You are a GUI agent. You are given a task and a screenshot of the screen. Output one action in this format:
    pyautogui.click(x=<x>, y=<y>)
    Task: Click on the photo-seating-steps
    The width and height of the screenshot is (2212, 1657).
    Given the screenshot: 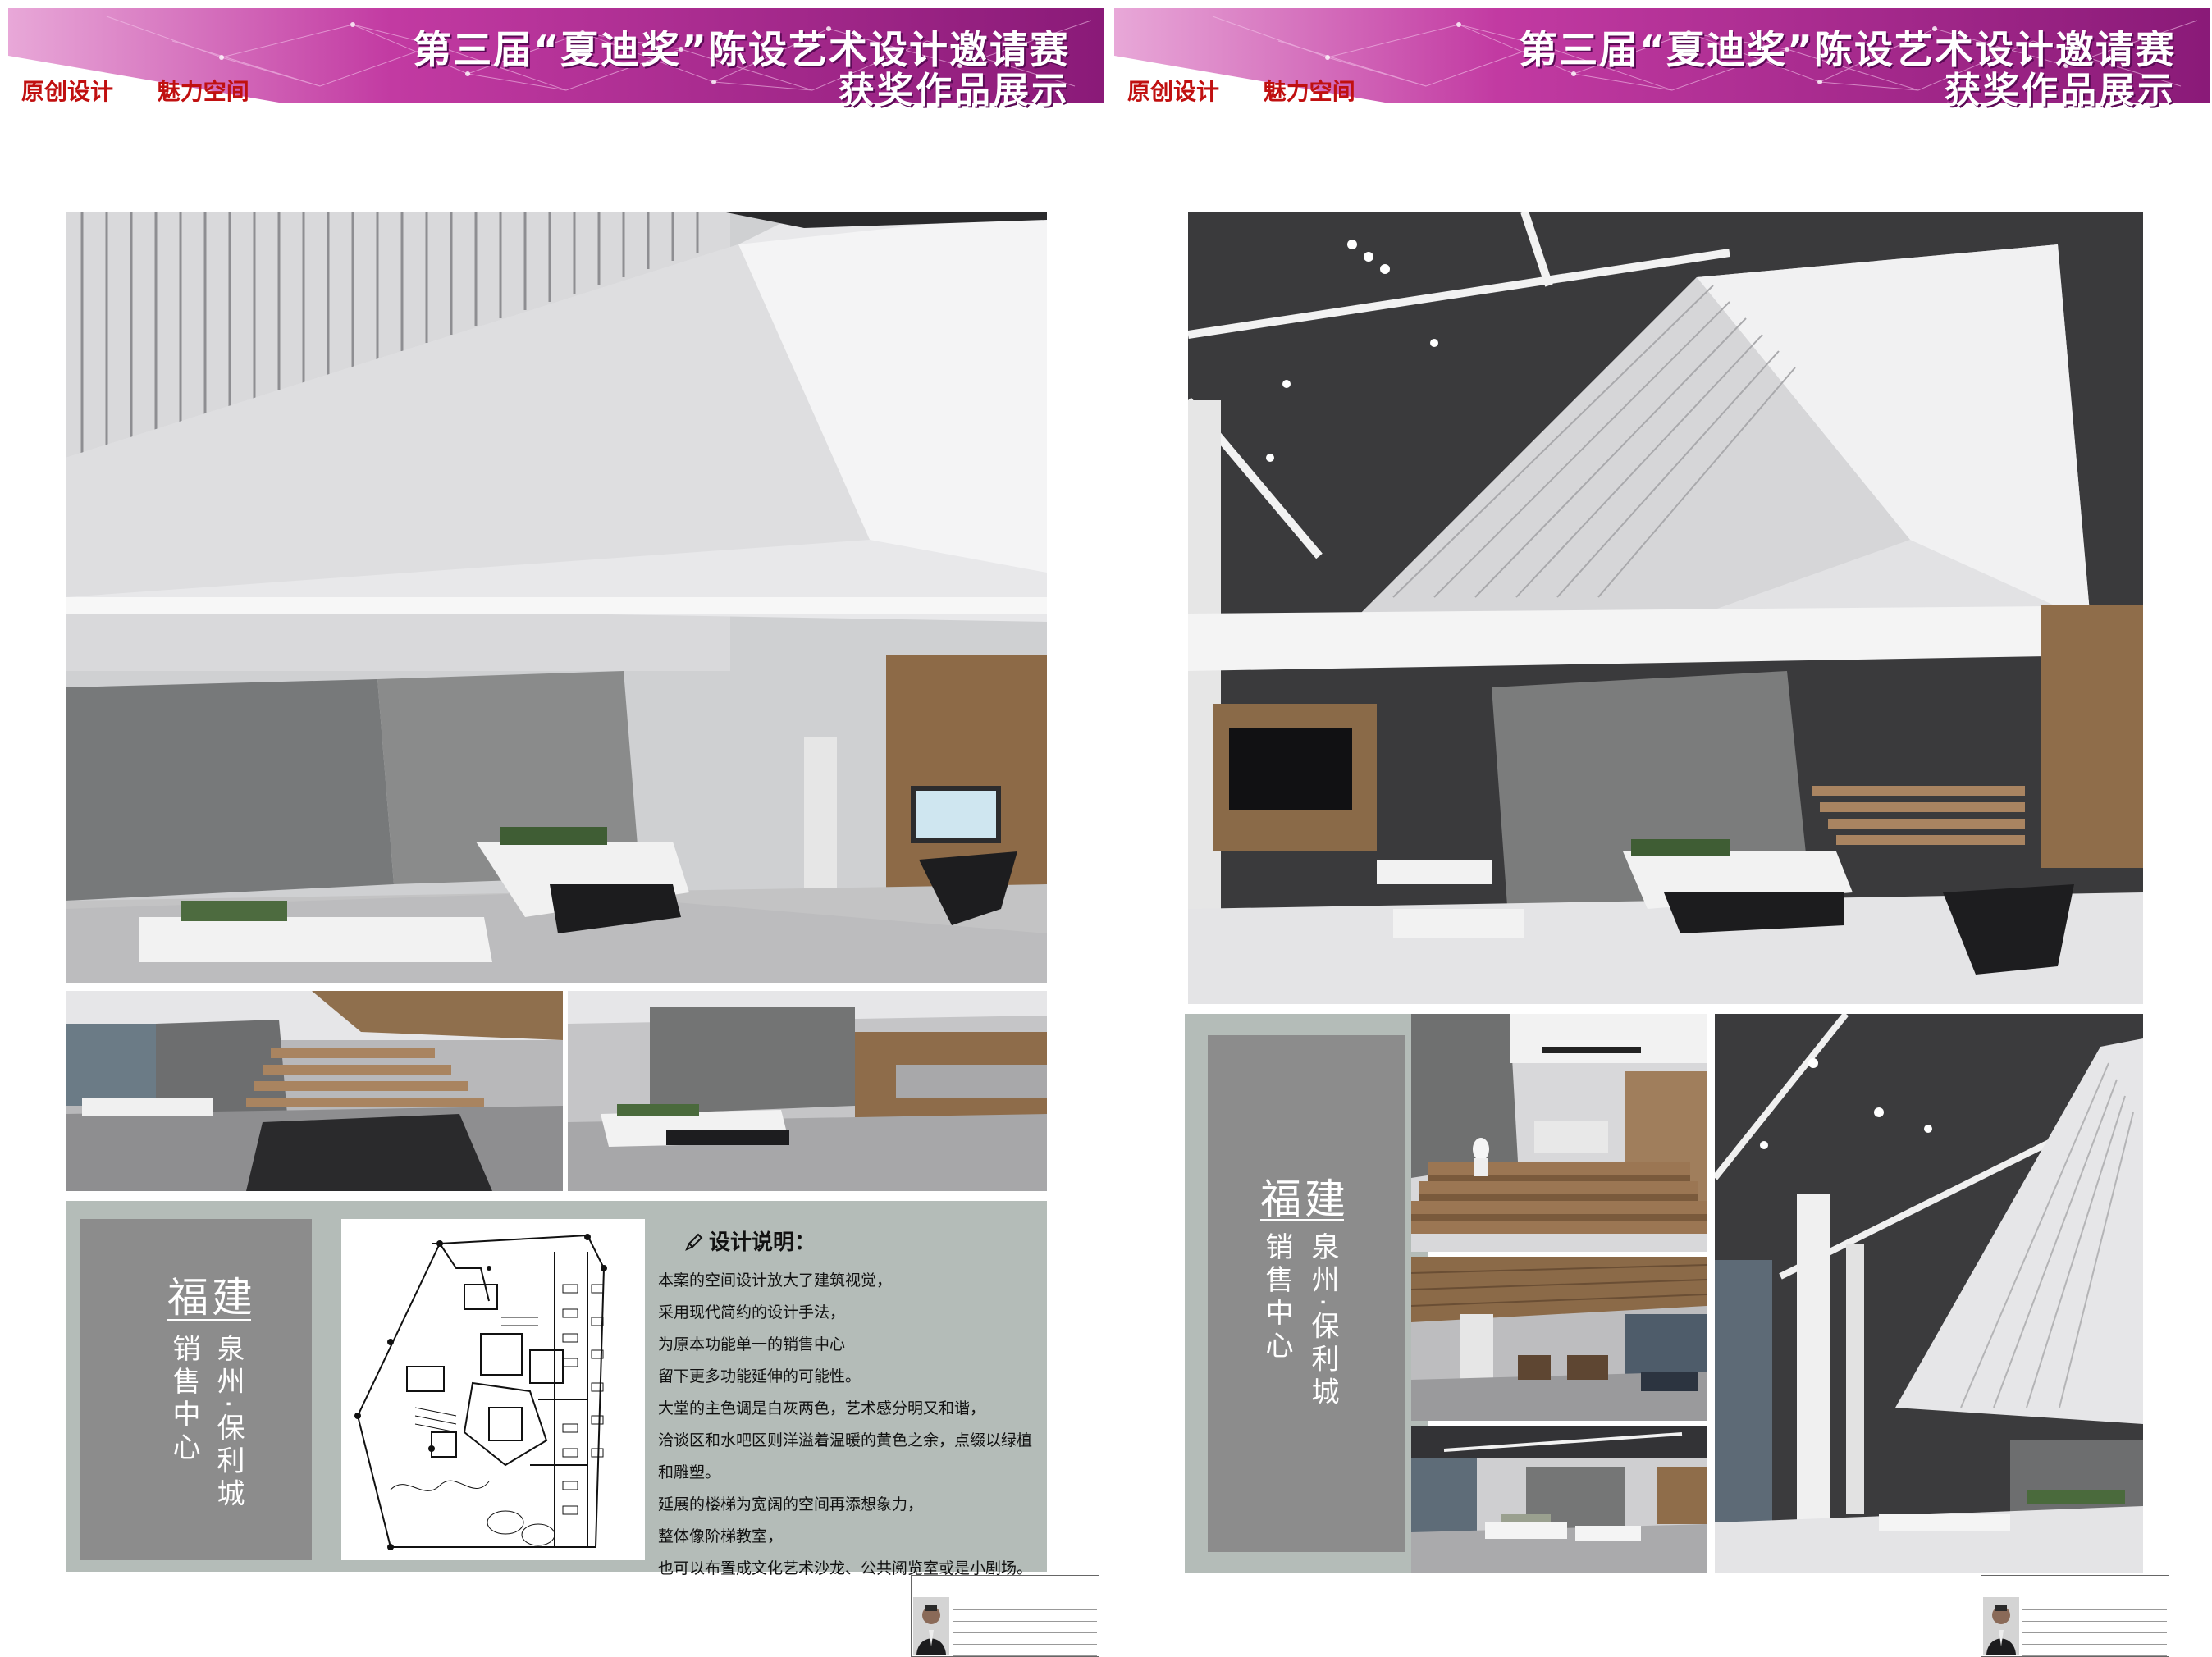 What is the action you would take?
    pyautogui.click(x=1559, y=1133)
    